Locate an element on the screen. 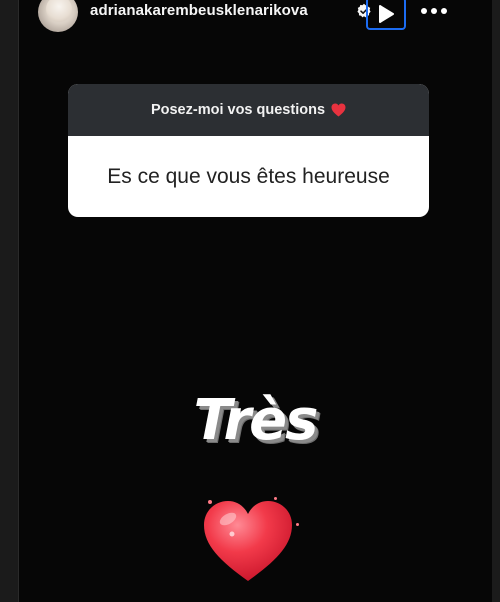 The height and width of the screenshot is (602, 500). username: adrianakarembeusklenarikova is located at coordinates (199, 10).